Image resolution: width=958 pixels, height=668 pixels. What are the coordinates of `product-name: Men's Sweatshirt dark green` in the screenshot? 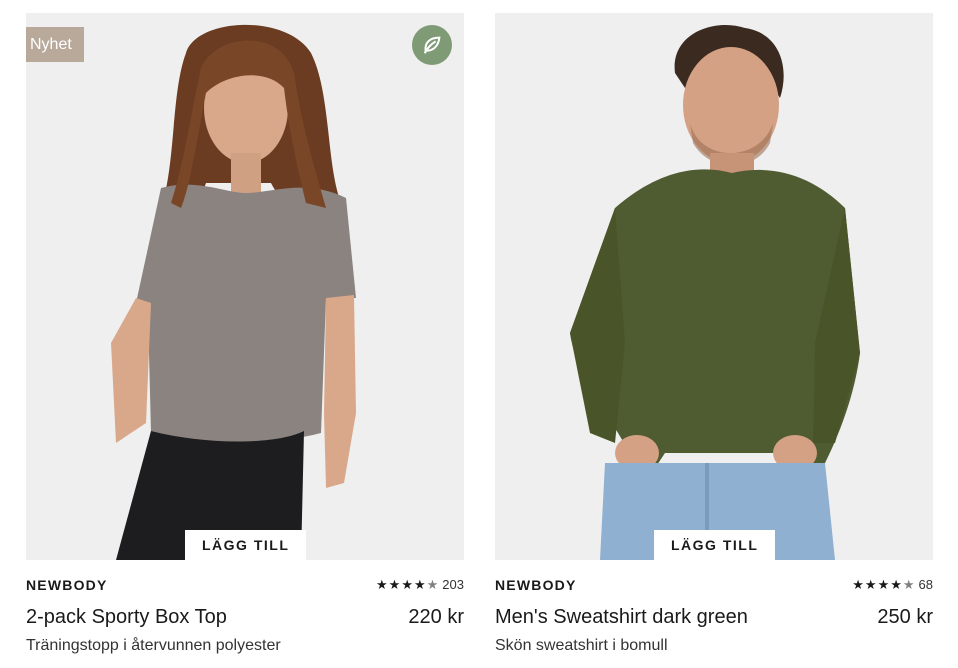 It's located at (621, 617).